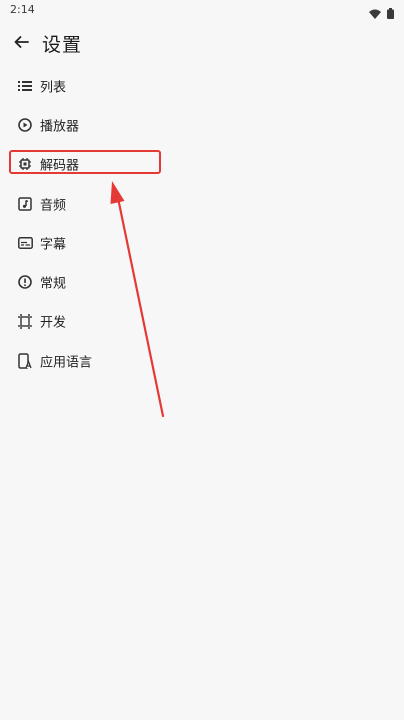 The height and width of the screenshot is (720, 404). Describe the element at coordinates (25, 321) in the screenshot. I see `developer-icon` at that location.